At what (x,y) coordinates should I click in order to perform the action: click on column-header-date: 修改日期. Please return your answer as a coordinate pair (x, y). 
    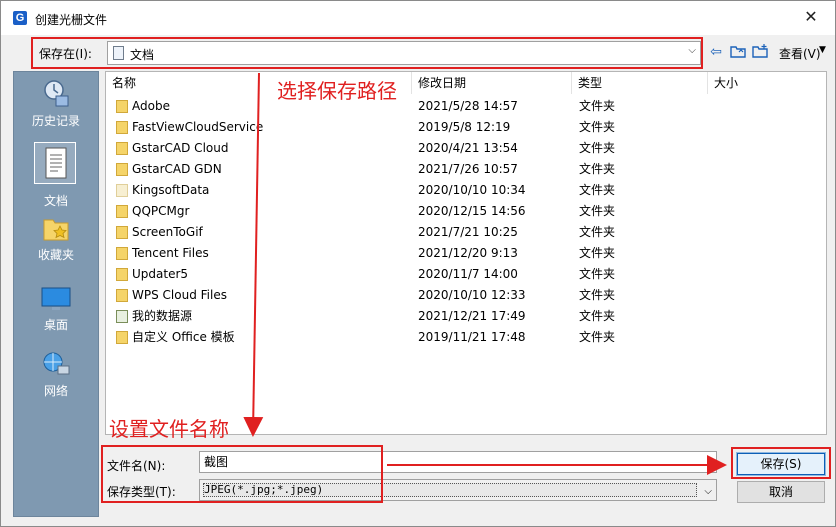
    Looking at the image, I should click on (492, 83).